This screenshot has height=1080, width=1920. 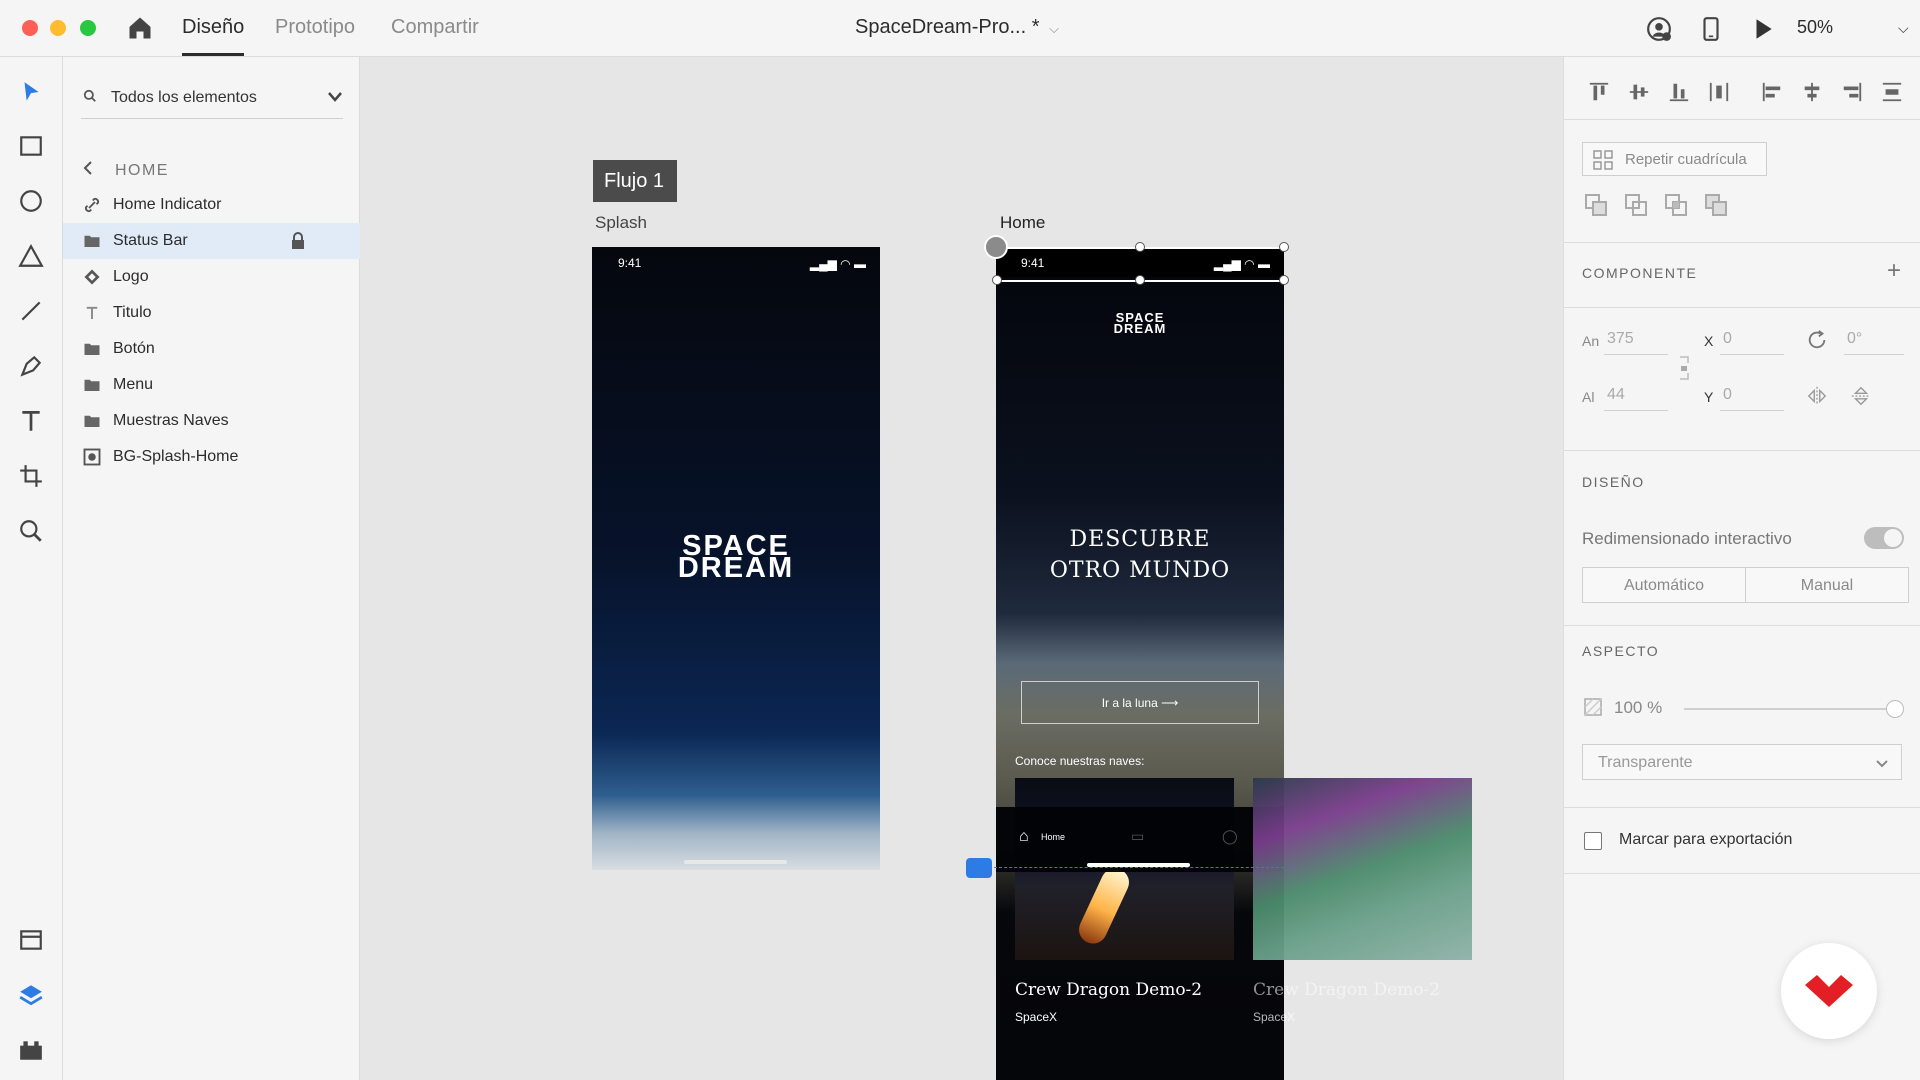 What do you see at coordinates (31, 201) in the screenshot?
I see `ellipse-tool-icon` at bounding box center [31, 201].